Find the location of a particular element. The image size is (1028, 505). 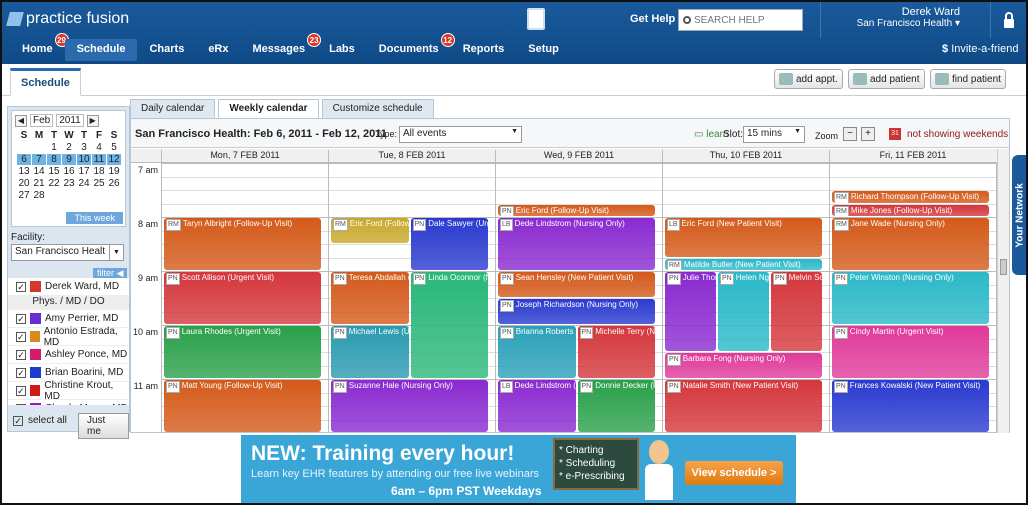

appointment: PN Natalie Smith (New Patient Visit) is located at coordinates (743, 406).